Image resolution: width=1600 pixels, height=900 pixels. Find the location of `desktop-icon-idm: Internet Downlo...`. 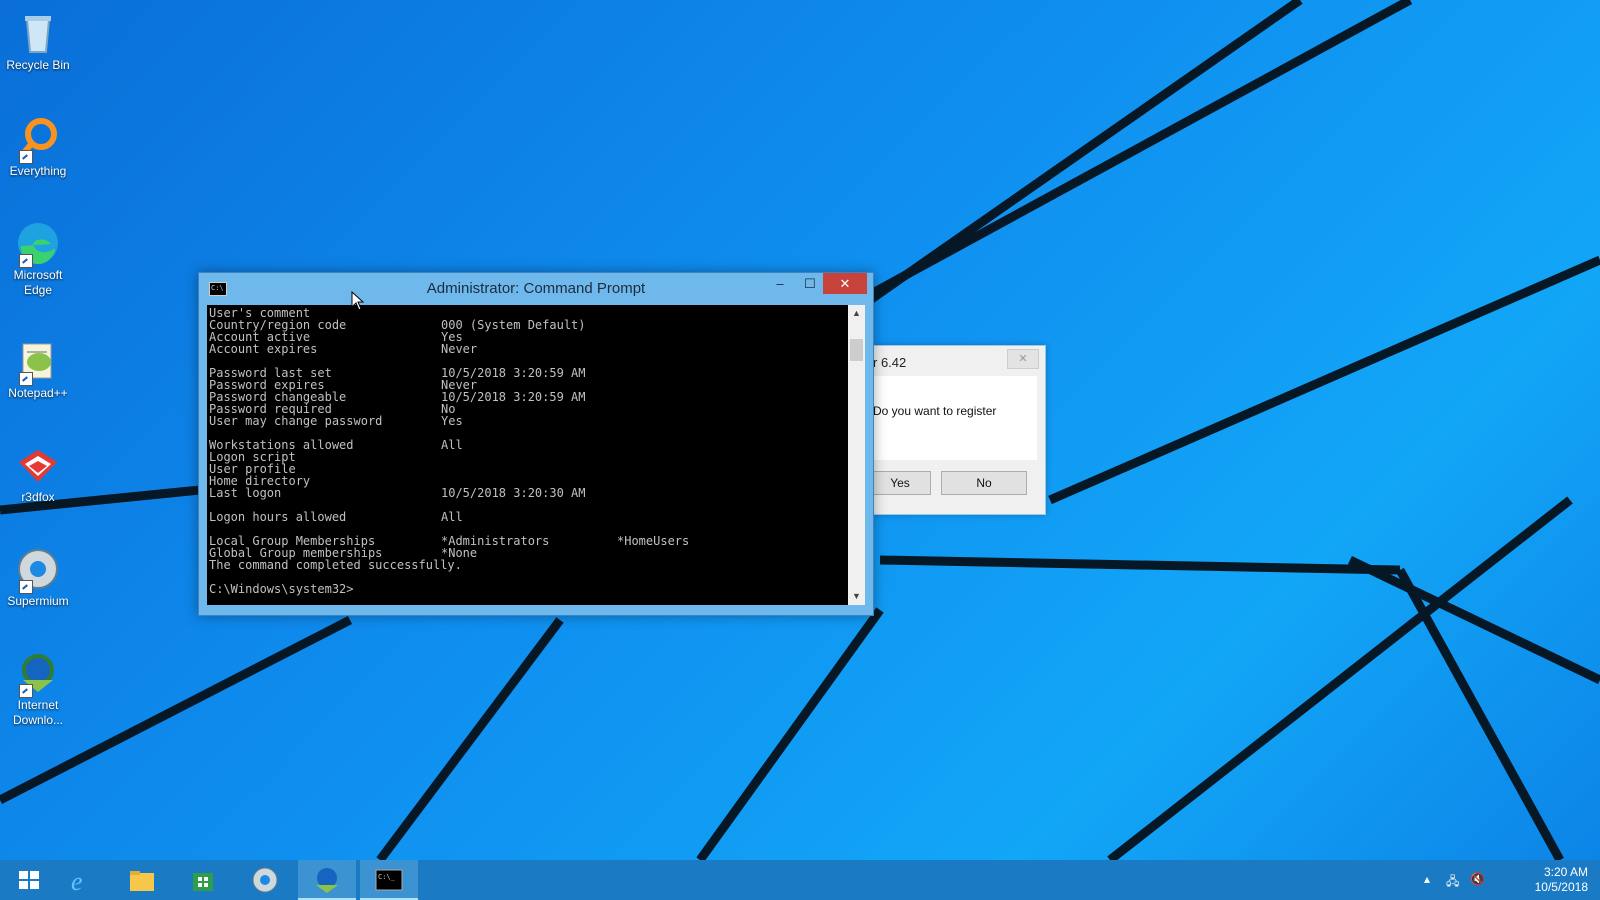

desktop-icon-idm: Internet Downlo... is located at coordinates (38, 686).